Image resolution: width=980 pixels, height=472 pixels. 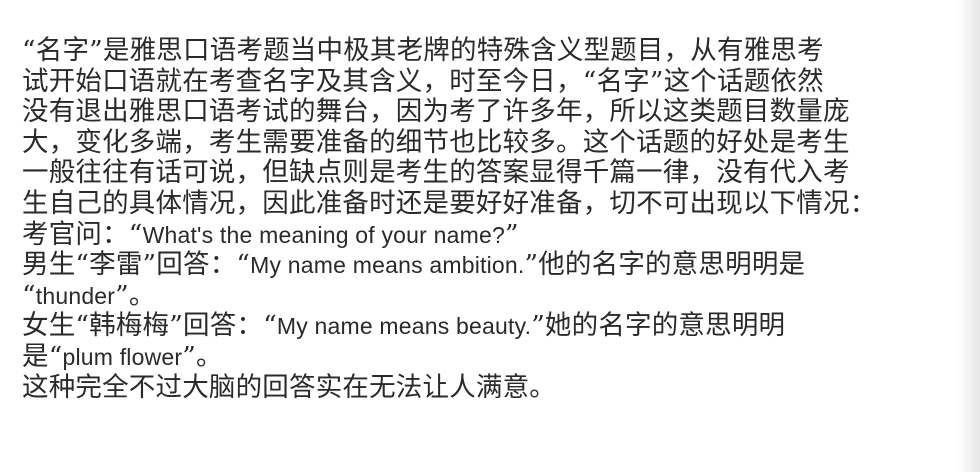 I want to click on male-line2-prefix: “, so click(x=29, y=295).